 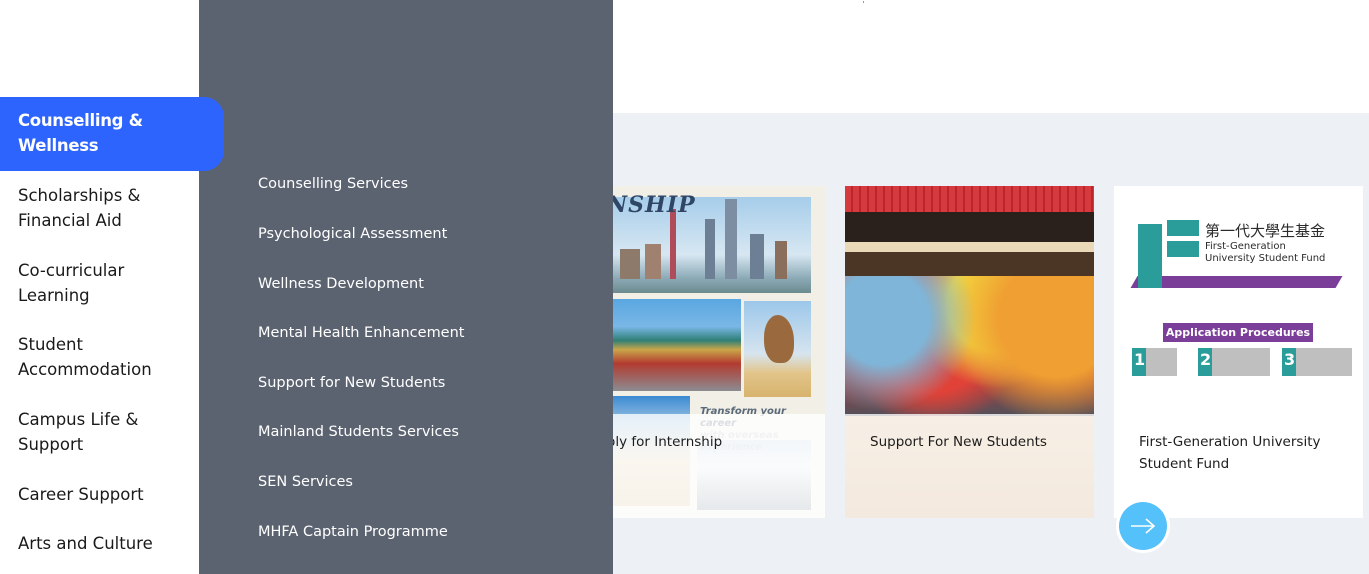 I want to click on nav-item-scholarships: Scholarships & Financial Aid, so click(x=108, y=208).